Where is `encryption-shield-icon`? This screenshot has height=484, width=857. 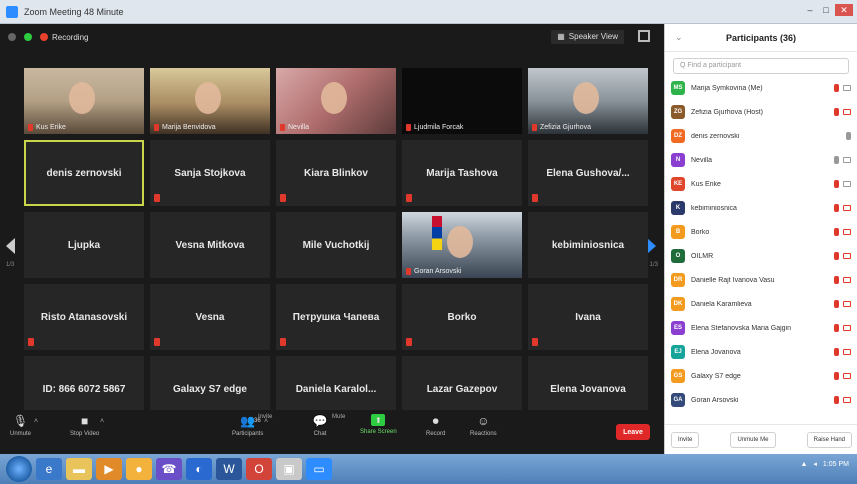
encryption-shield-icon is located at coordinates (28, 37).